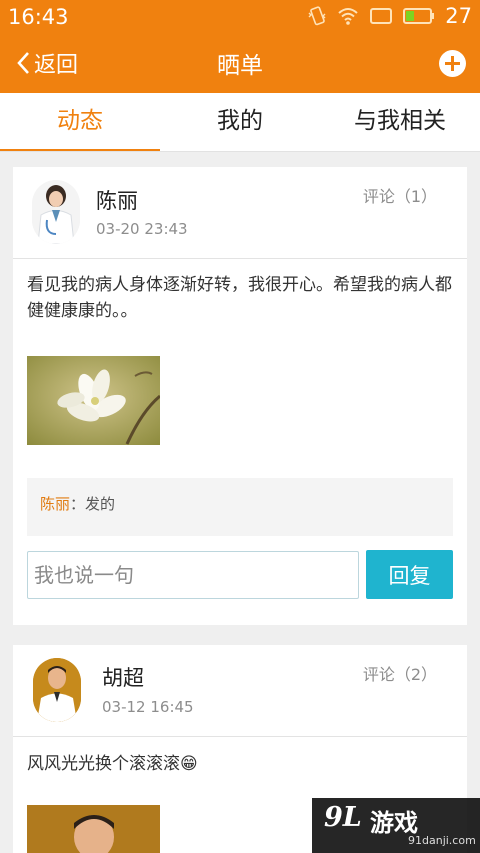  What do you see at coordinates (400, 673) in the screenshot?
I see `comment-count: 评论（2）` at bounding box center [400, 673].